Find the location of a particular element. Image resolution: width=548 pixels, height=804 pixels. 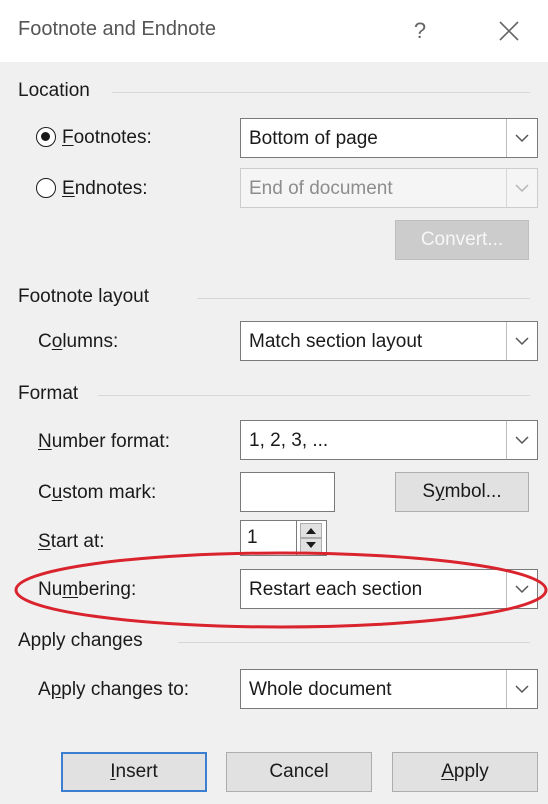

endnotes-position-select: End of document is located at coordinates (389, 188).